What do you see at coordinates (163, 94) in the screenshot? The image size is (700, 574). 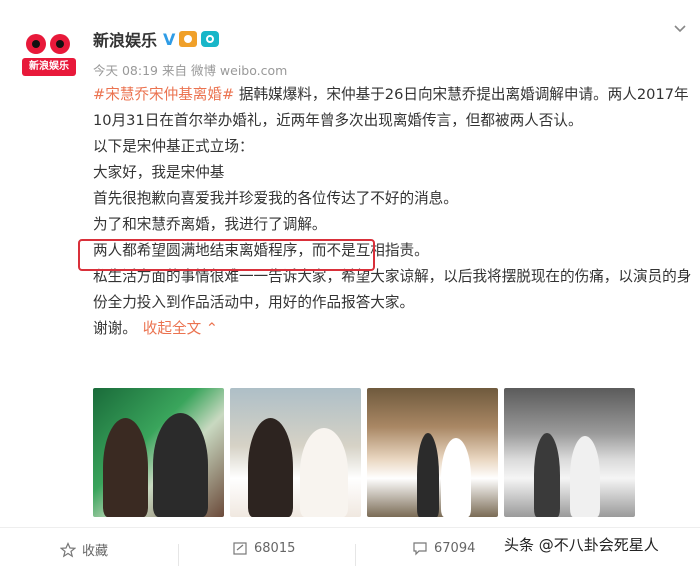 I see `topic-link: #宋慧乔宋仲基离婚#` at bounding box center [163, 94].